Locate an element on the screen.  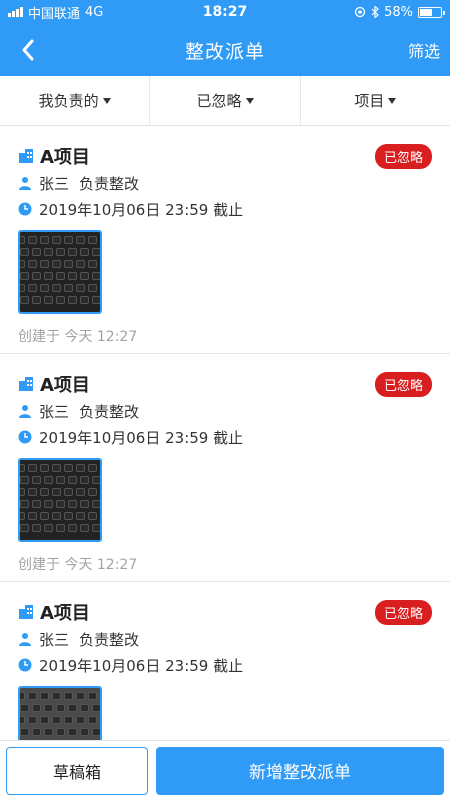
tab-label: 项目 is located at coordinates (369, 101).